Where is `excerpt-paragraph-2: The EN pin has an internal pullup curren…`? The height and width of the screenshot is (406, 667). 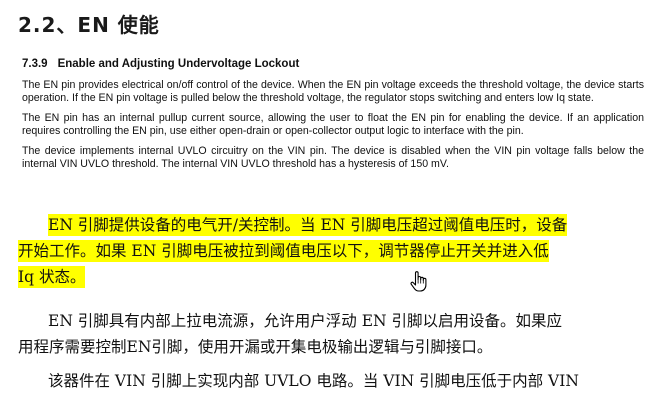
excerpt-paragraph-2: The EN pin has an internal pullup curren… is located at coordinates (333, 124).